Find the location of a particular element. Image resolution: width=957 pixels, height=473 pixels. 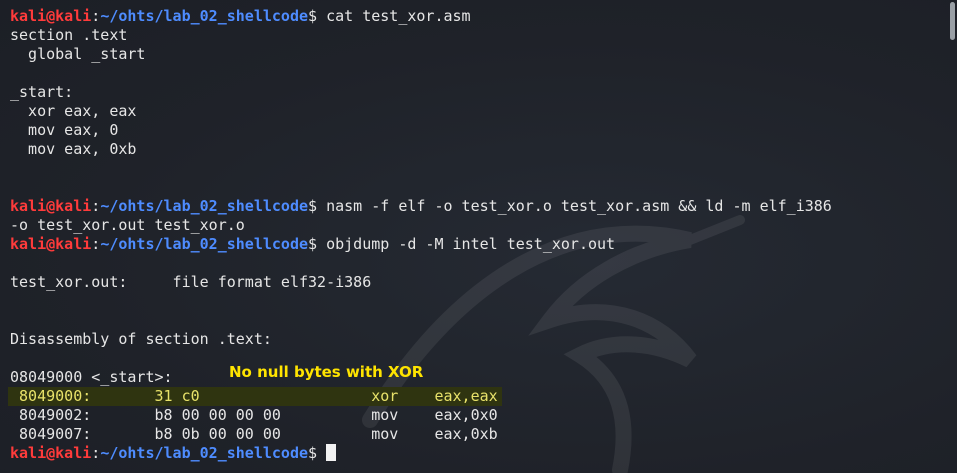

scrollbar-thumb is located at coordinates (952, 21).